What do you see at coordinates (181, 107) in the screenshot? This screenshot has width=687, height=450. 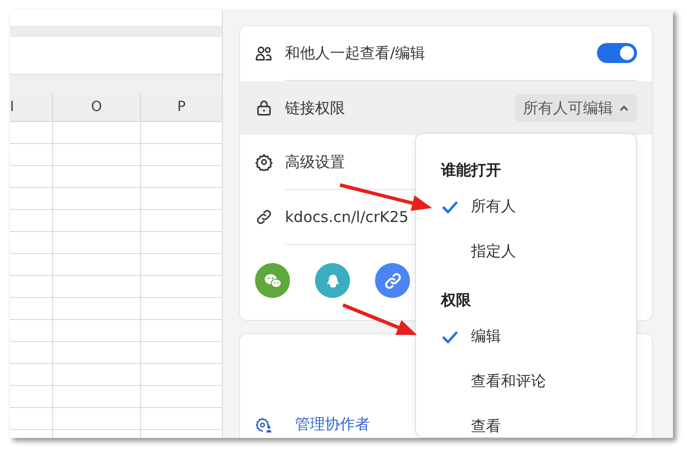 I see `column-header: P` at bounding box center [181, 107].